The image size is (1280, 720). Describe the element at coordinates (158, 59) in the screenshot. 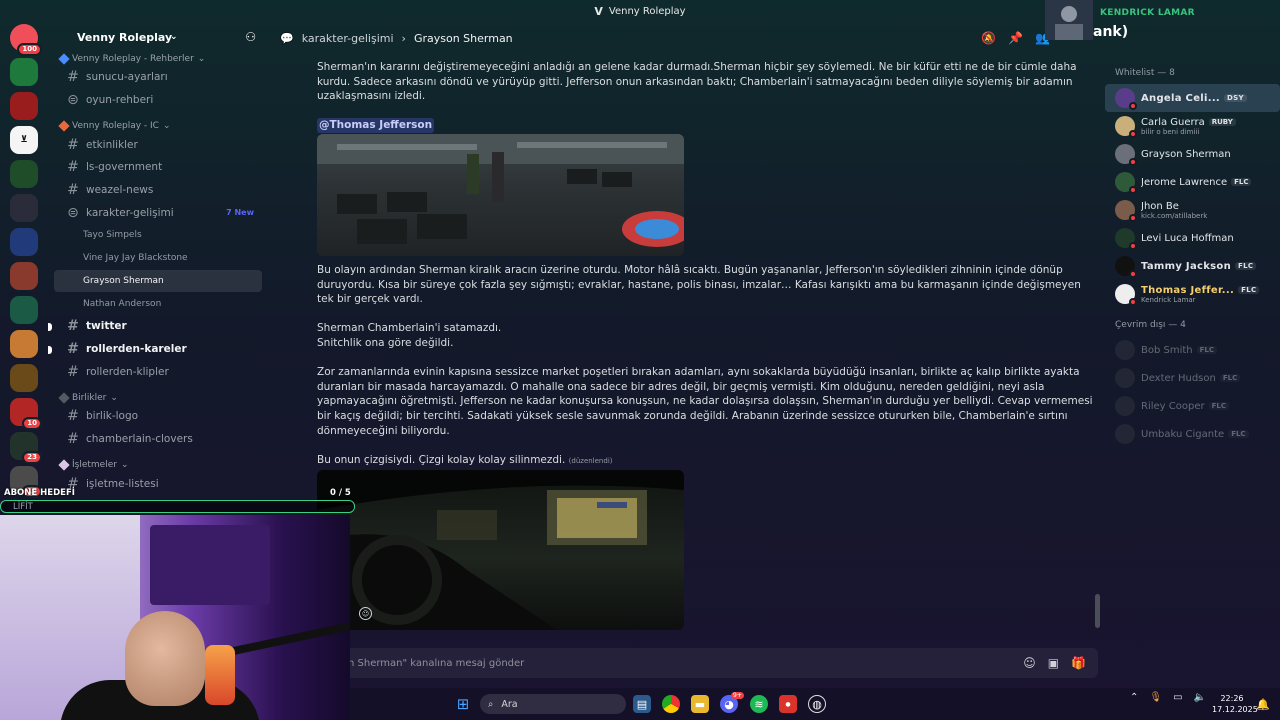

I see `category-header: Venny Roleplay - Rehberler ⌄` at that location.